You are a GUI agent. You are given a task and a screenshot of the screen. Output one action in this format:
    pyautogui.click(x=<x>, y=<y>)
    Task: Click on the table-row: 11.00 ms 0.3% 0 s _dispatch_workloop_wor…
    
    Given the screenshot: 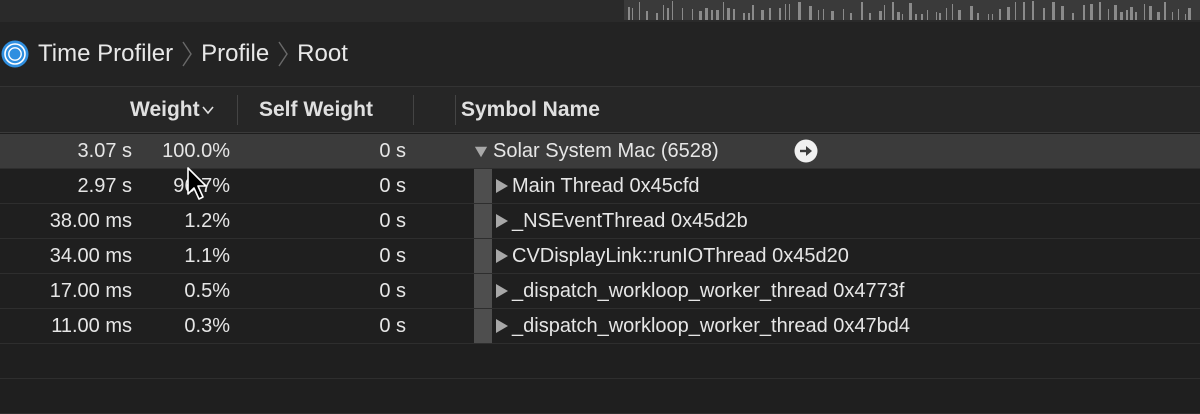 What is the action you would take?
    pyautogui.click(x=600, y=326)
    